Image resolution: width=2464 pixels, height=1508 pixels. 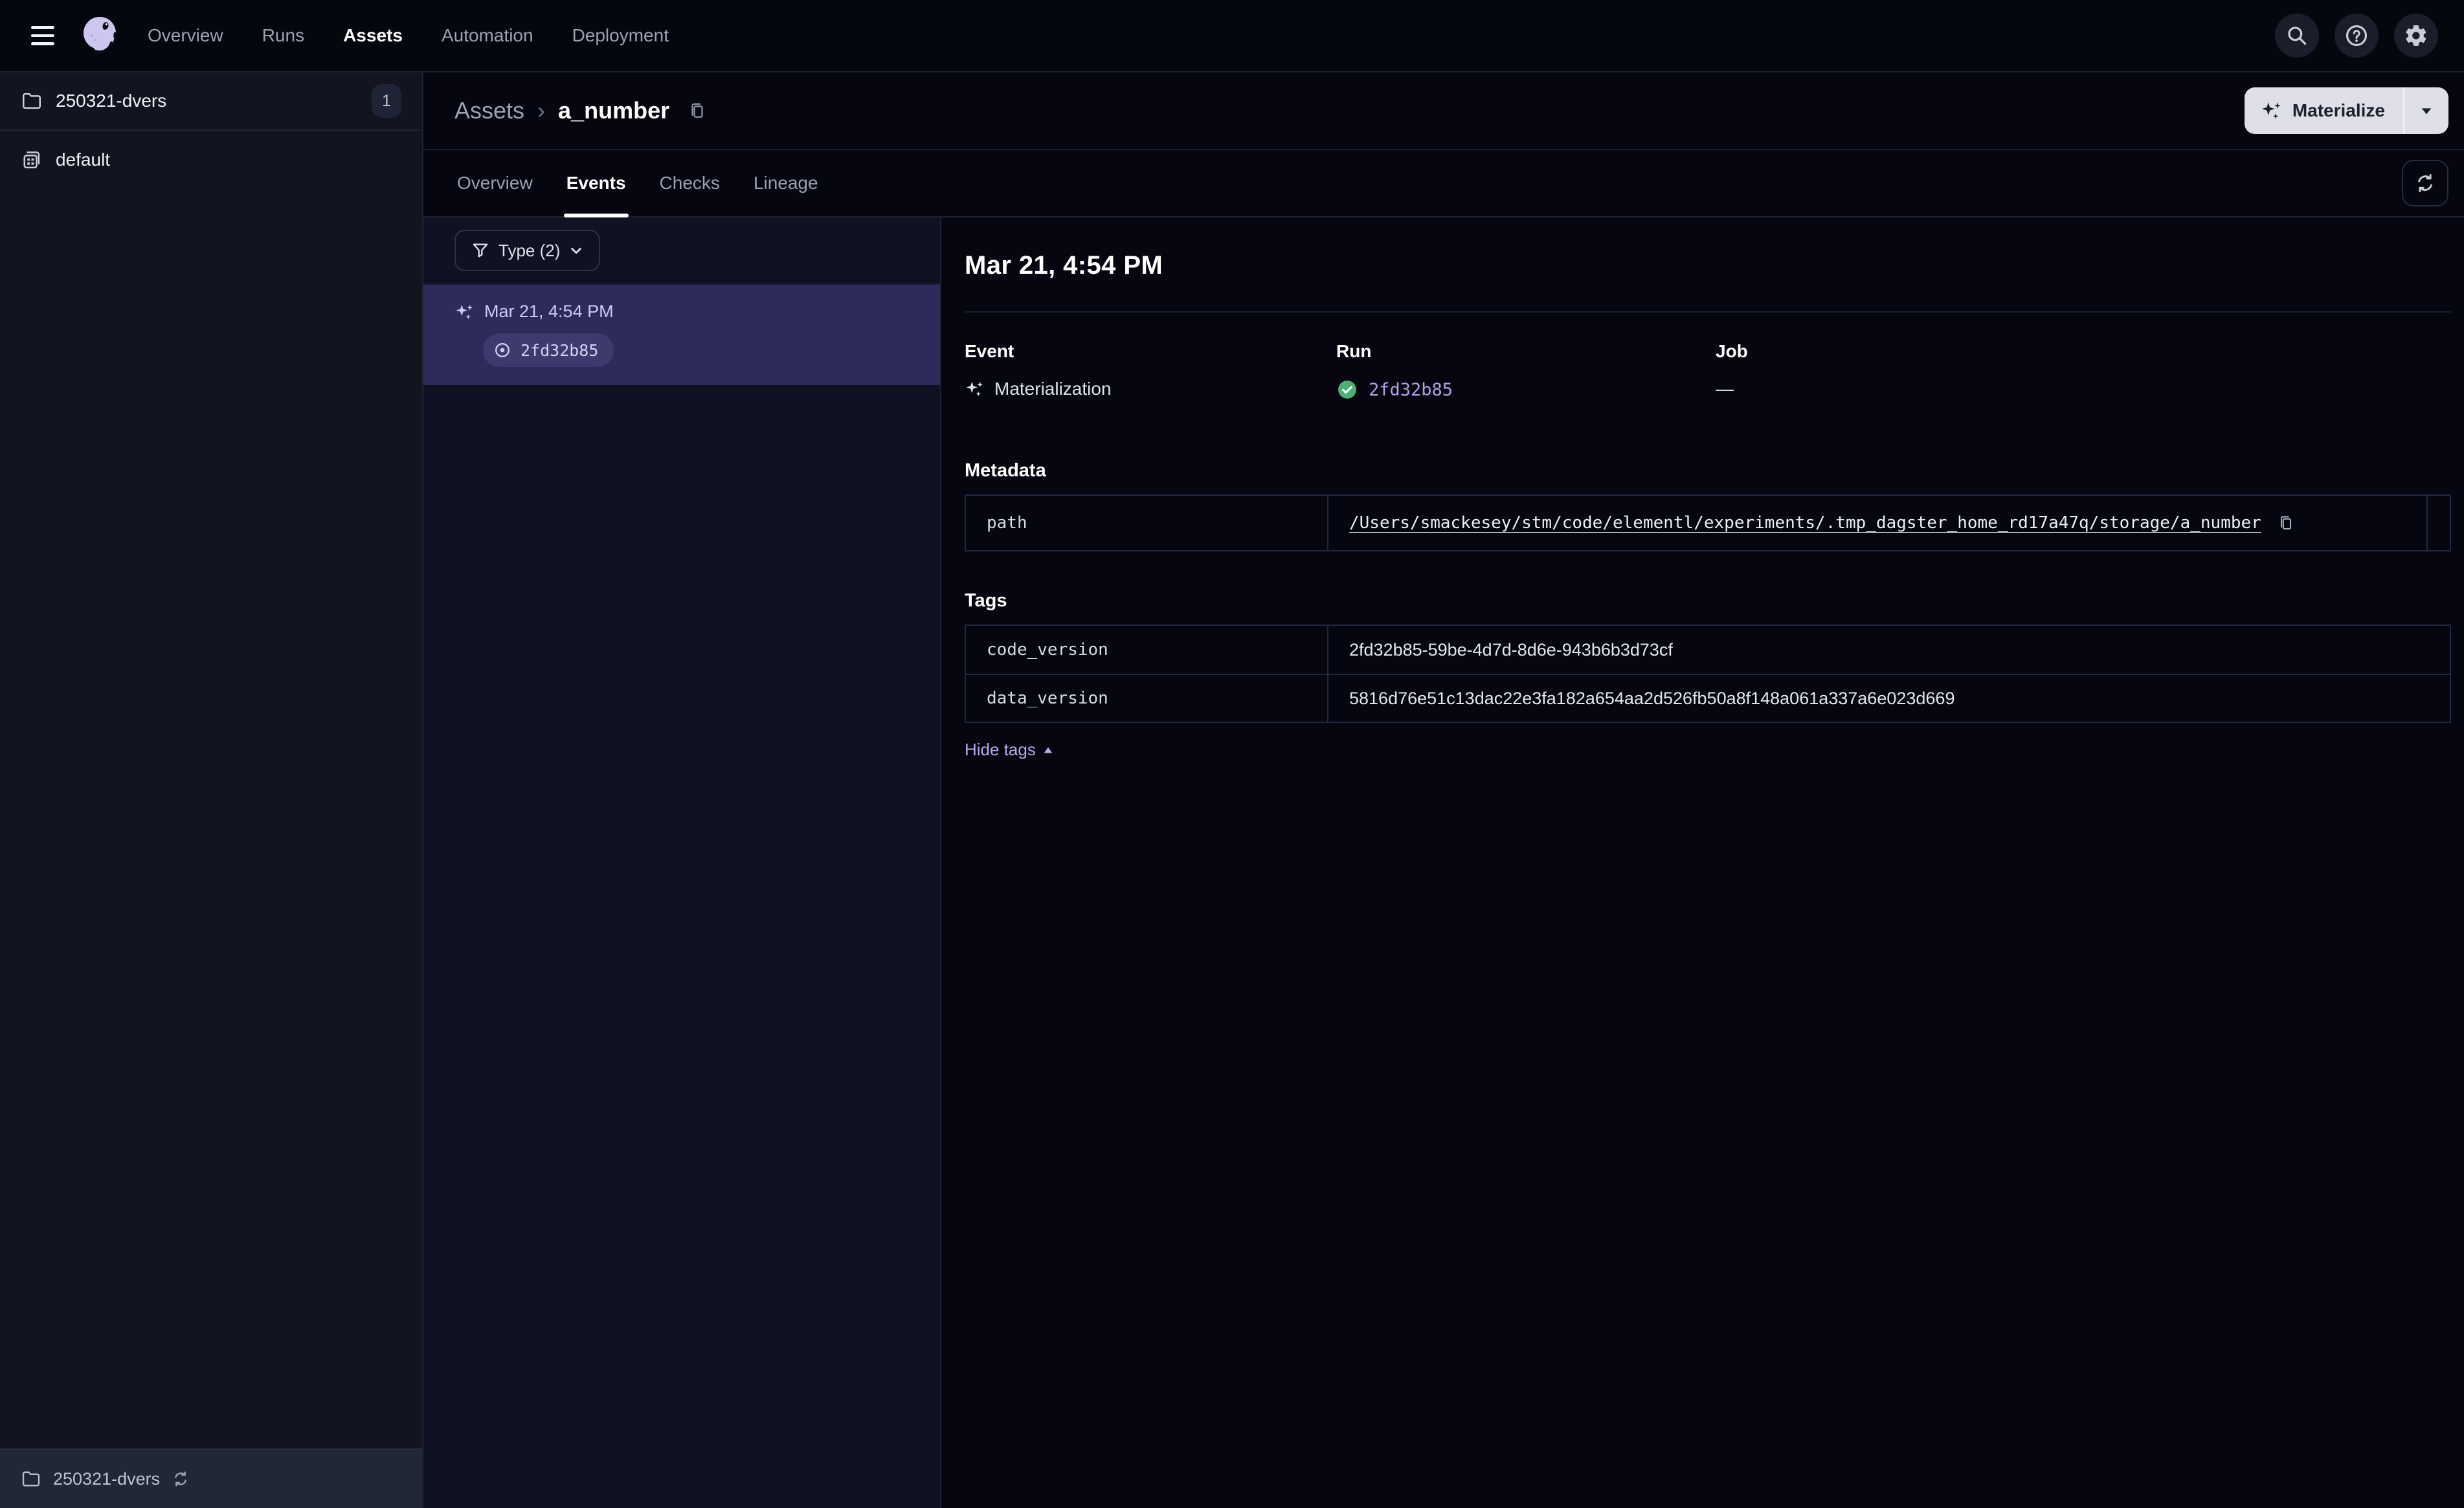 I want to click on metadata-heading: Metadata, so click(x=1005, y=471).